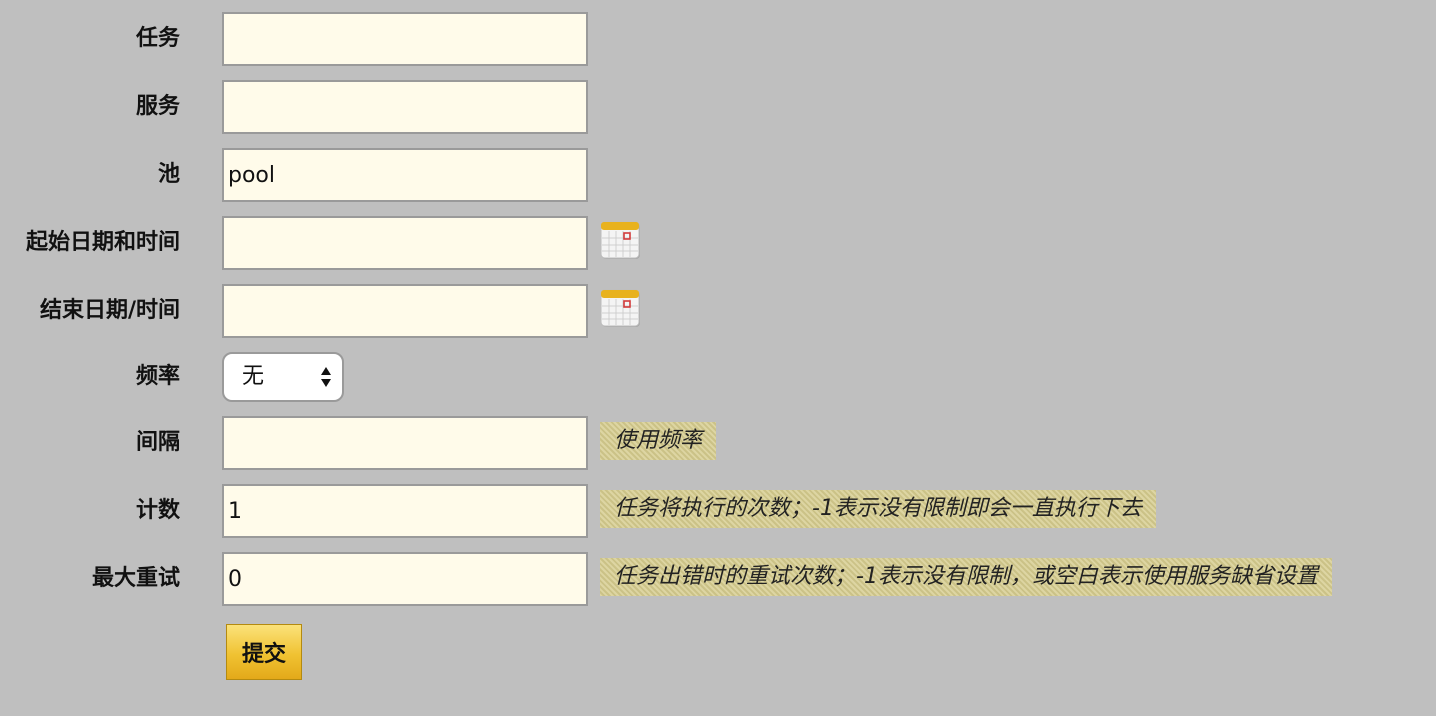 The width and height of the screenshot is (1436, 716). What do you see at coordinates (878, 509) in the screenshot?
I see `count-hint: 任务将执行的次数；-1表示没有限制即会一直执行下去` at bounding box center [878, 509].